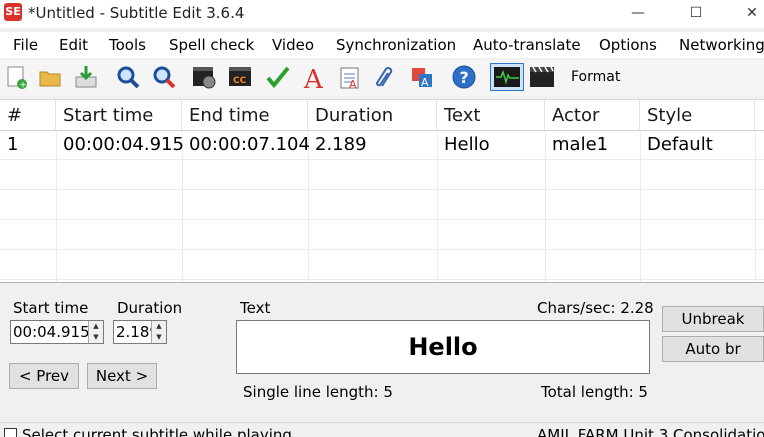 The width and height of the screenshot is (764, 437). I want to click on save-download-icon, so click(86, 77).